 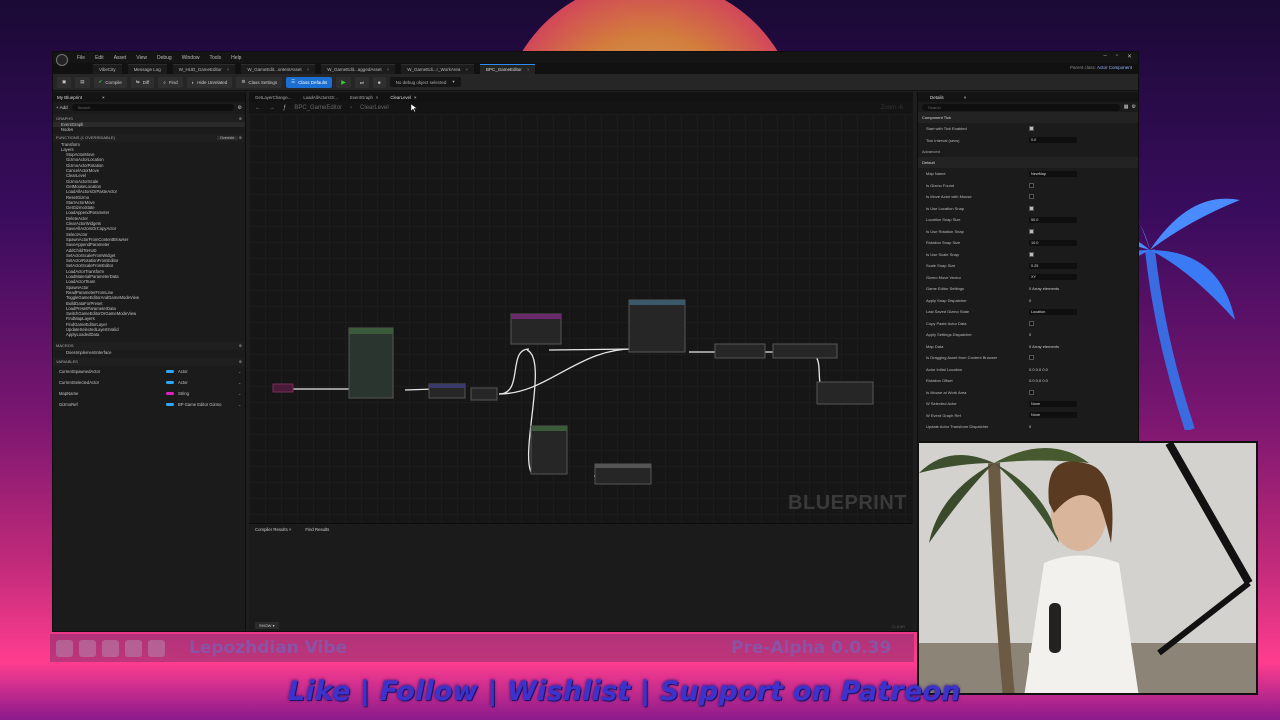 I want to click on tab-w-hud-gameeditor: W_HUD_GameEditor ×, so click(x=204, y=68).